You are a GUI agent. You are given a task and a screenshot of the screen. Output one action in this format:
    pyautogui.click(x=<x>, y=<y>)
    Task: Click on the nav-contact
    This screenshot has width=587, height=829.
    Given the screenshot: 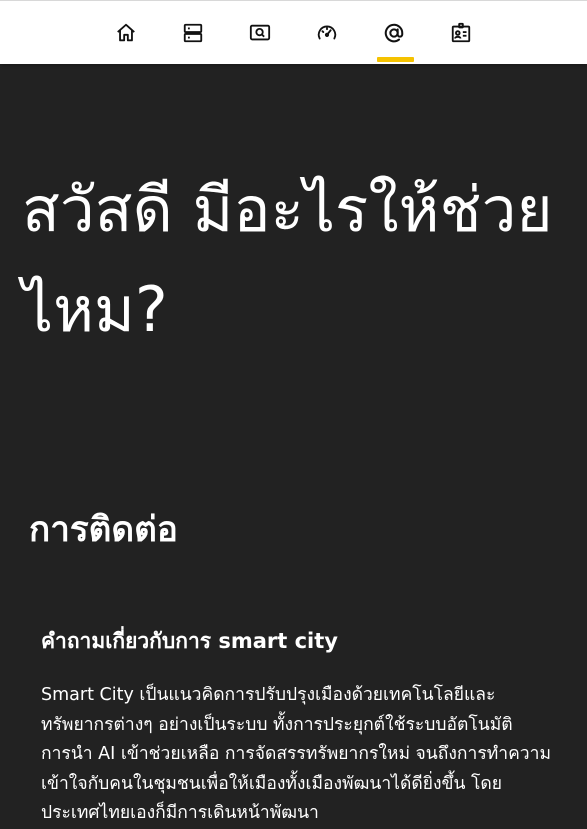 What is the action you would take?
    pyautogui.click(x=395, y=39)
    